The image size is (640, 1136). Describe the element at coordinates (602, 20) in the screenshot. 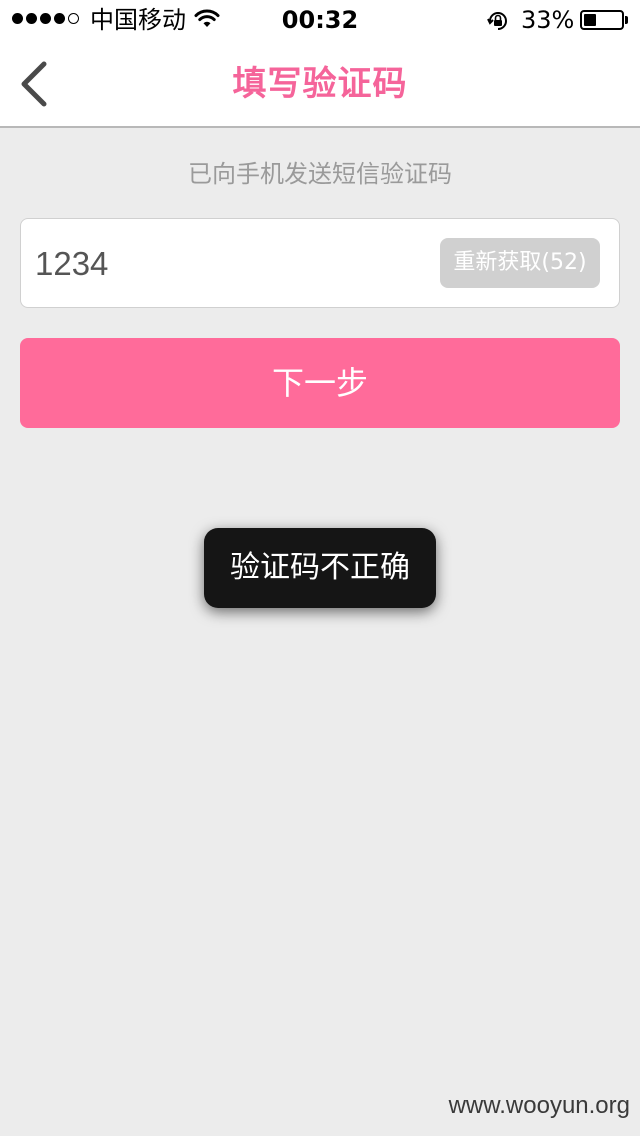

I see `battery-icon` at that location.